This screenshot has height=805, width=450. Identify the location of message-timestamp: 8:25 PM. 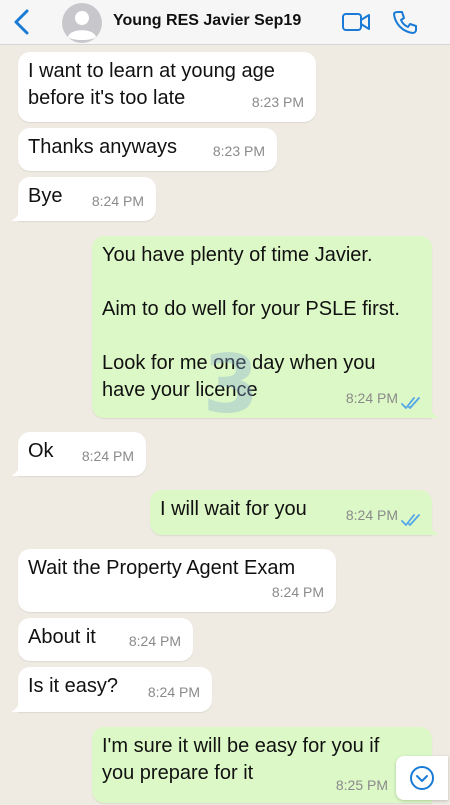
(361, 785).